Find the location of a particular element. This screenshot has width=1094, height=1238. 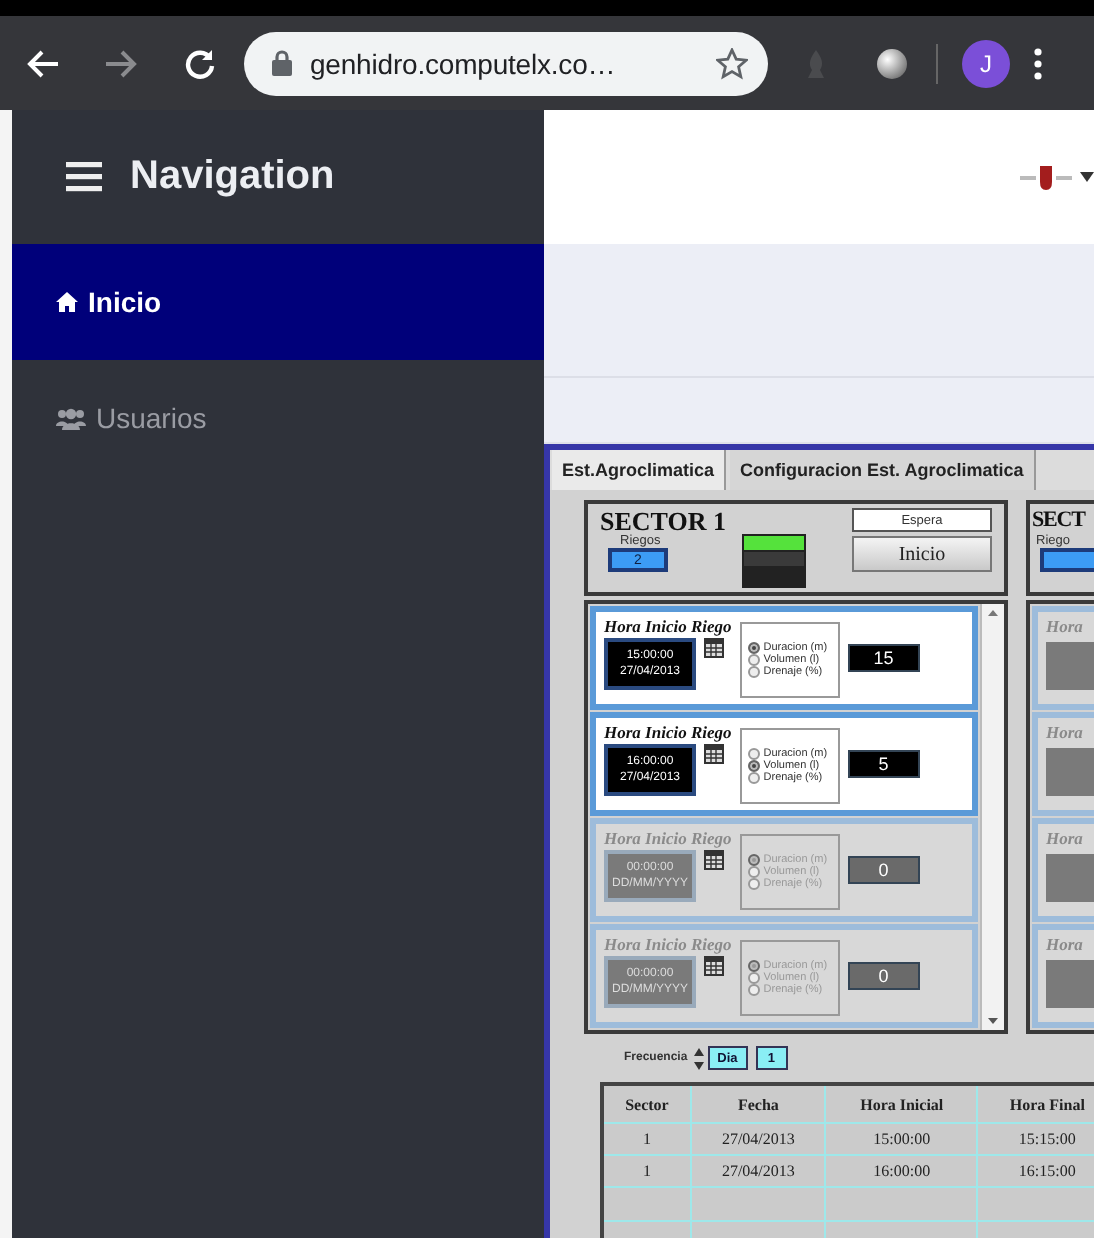

reload-icon is located at coordinates (200, 63).